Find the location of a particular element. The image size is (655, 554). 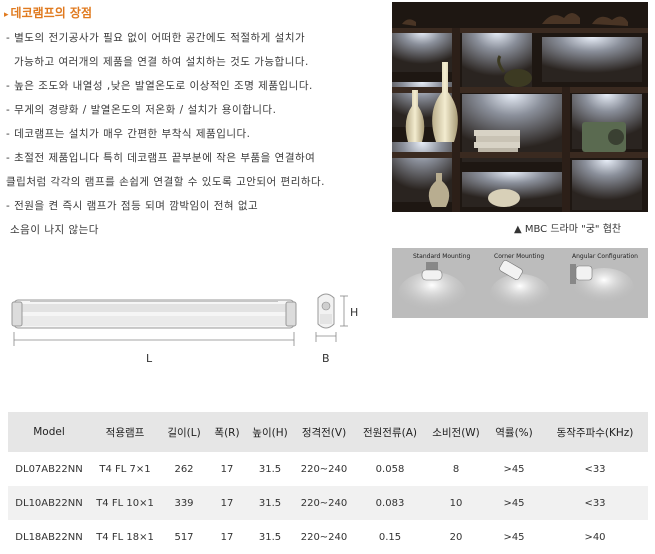

cell-current: 0.058 is located at coordinates (390, 469).